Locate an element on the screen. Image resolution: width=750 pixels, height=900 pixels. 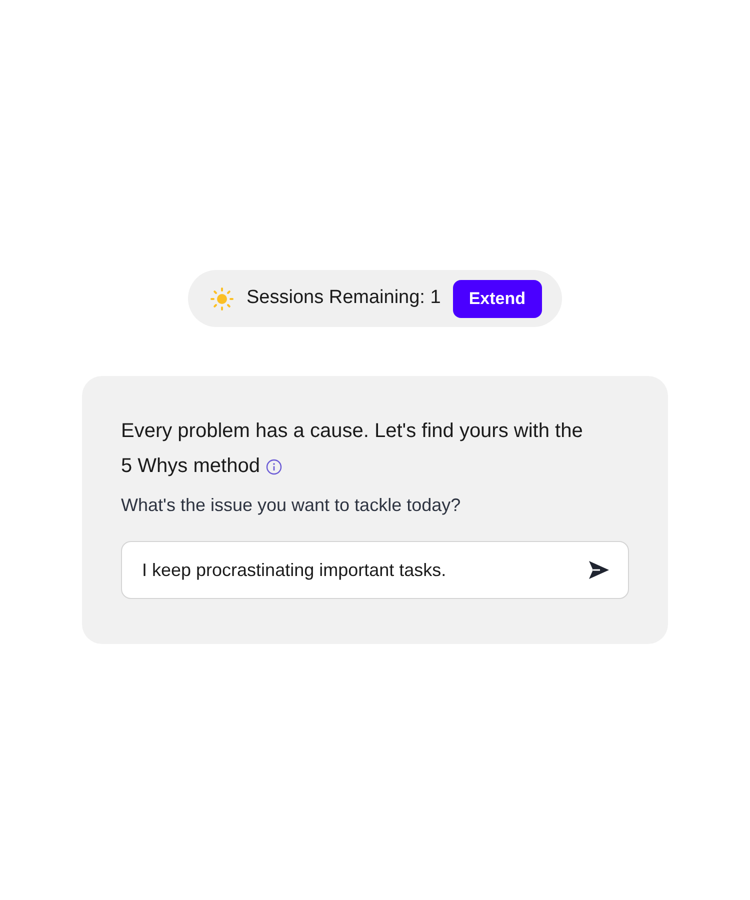
extend-button: Extend is located at coordinates (497, 299).